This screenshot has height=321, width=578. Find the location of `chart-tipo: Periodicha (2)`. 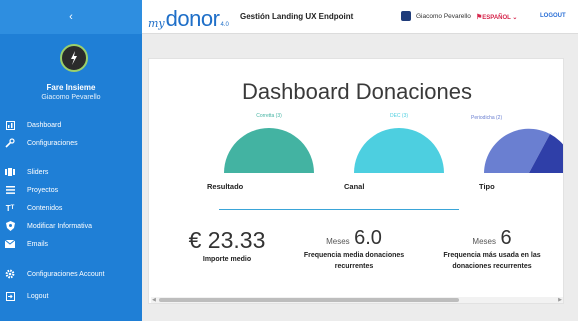

chart-tipo: Periodicha (2) is located at coordinates (517, 147).